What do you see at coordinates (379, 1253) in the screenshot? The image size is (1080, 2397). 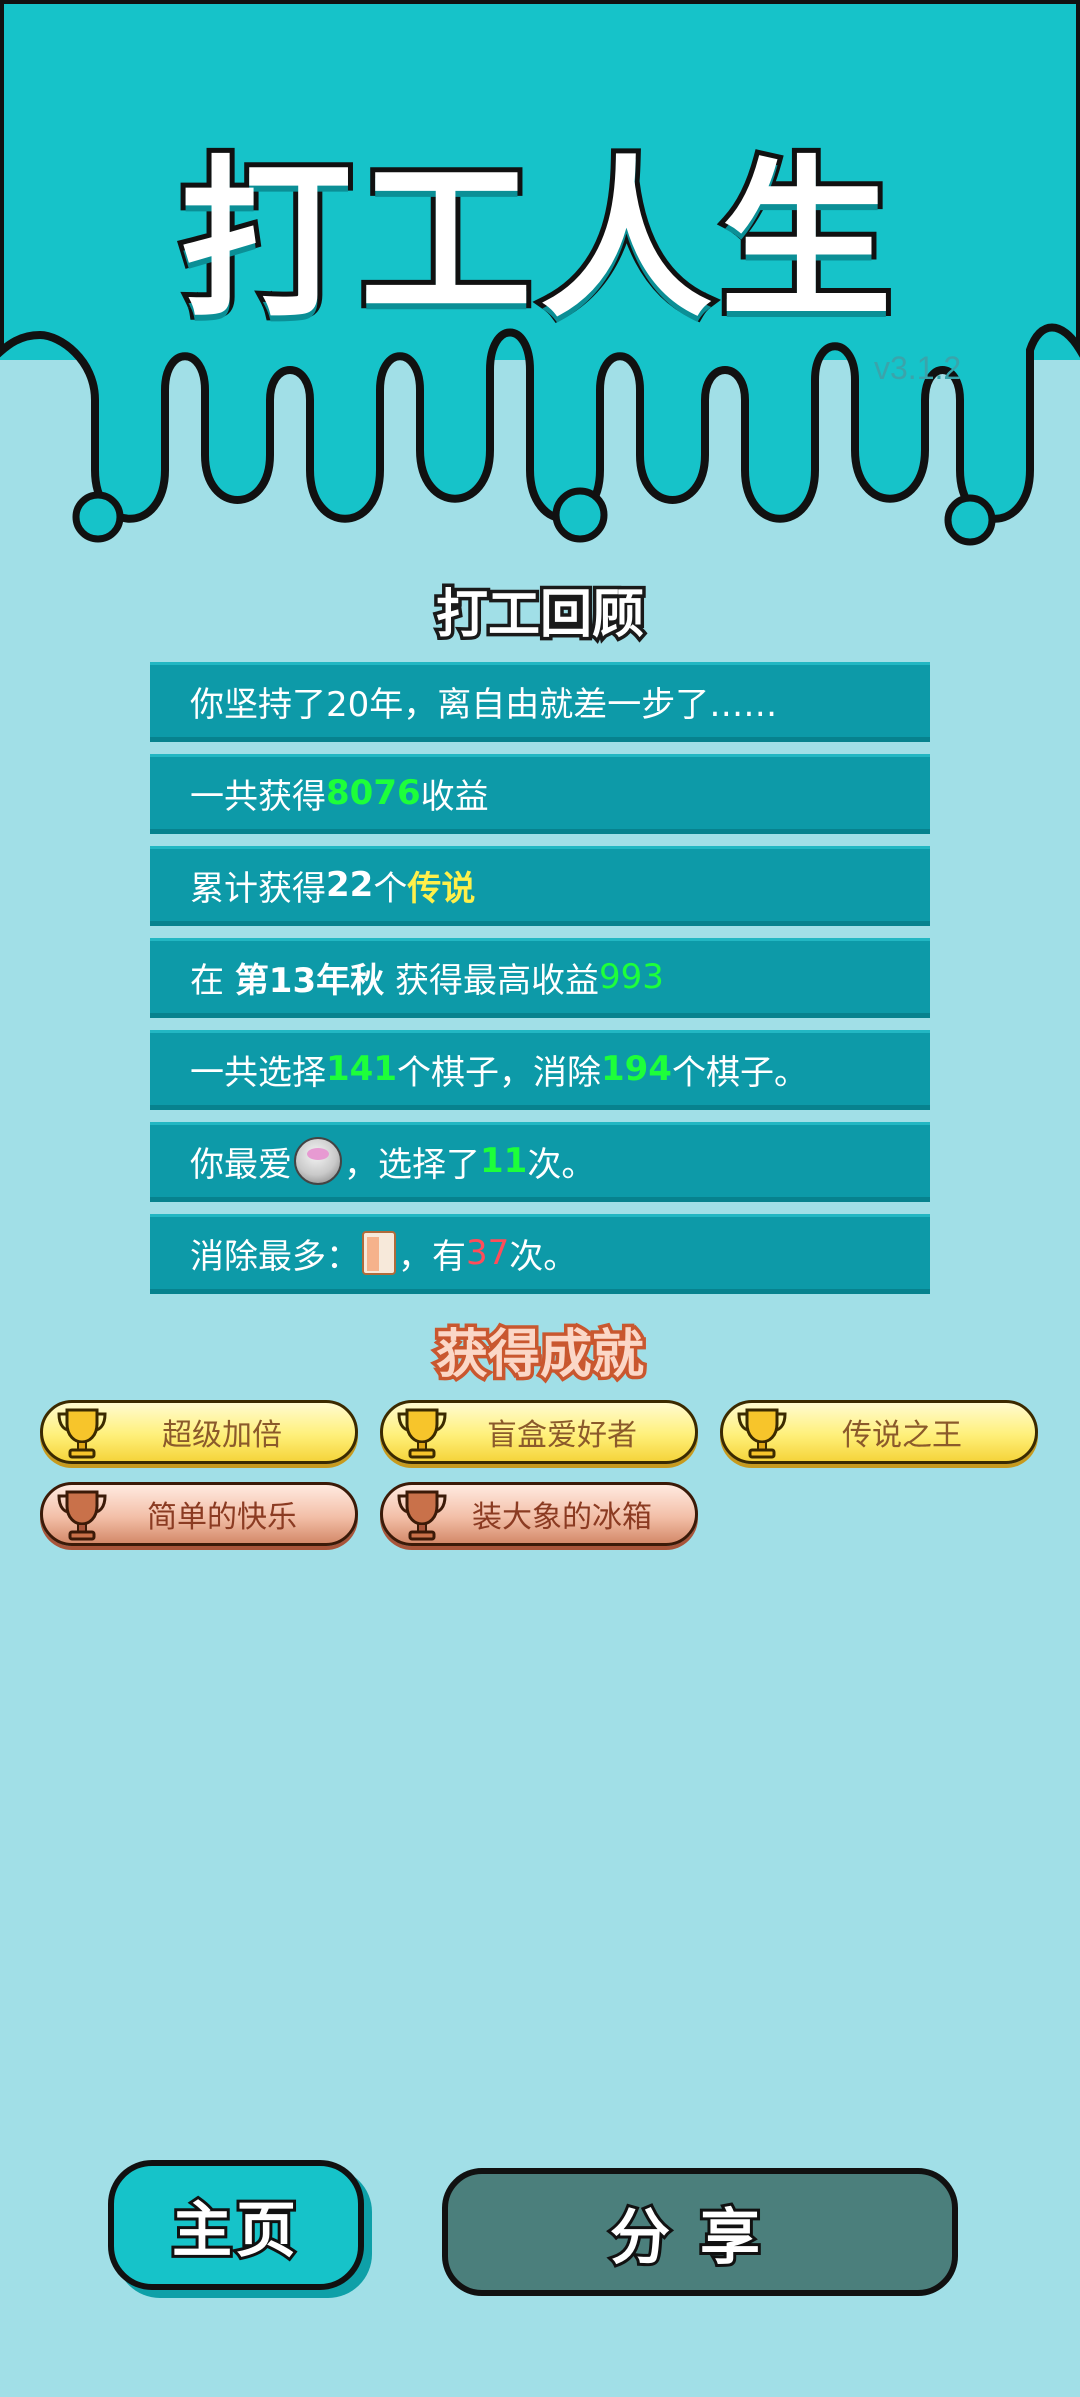 I see `fridge-icon` at bounding box center [379, 1253].